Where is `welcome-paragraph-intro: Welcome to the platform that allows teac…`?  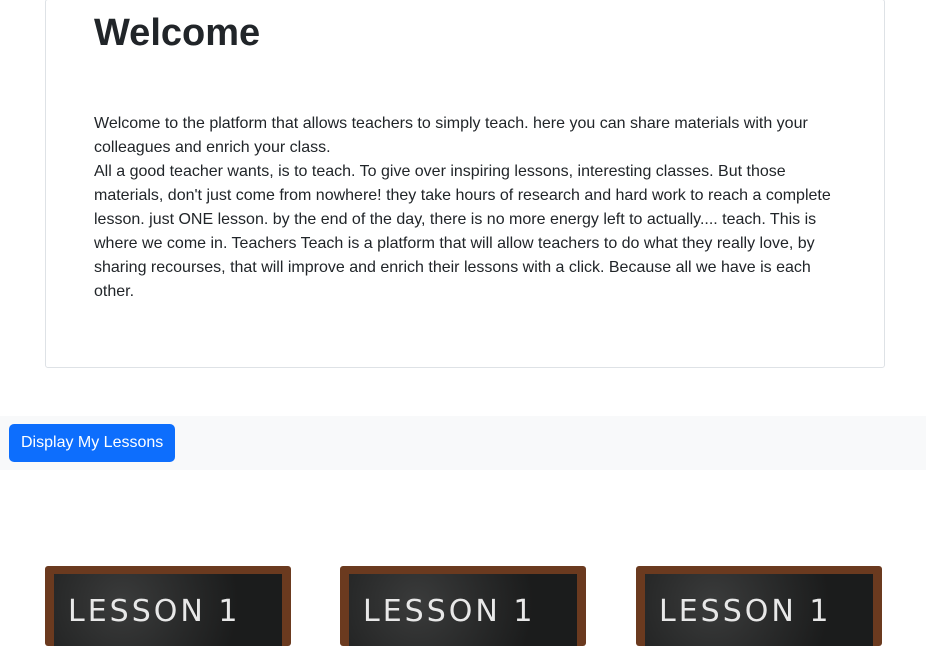
welcome-paragraph-intro: Welcome to the platform that allows teac… is located at coordinates (451, 135).